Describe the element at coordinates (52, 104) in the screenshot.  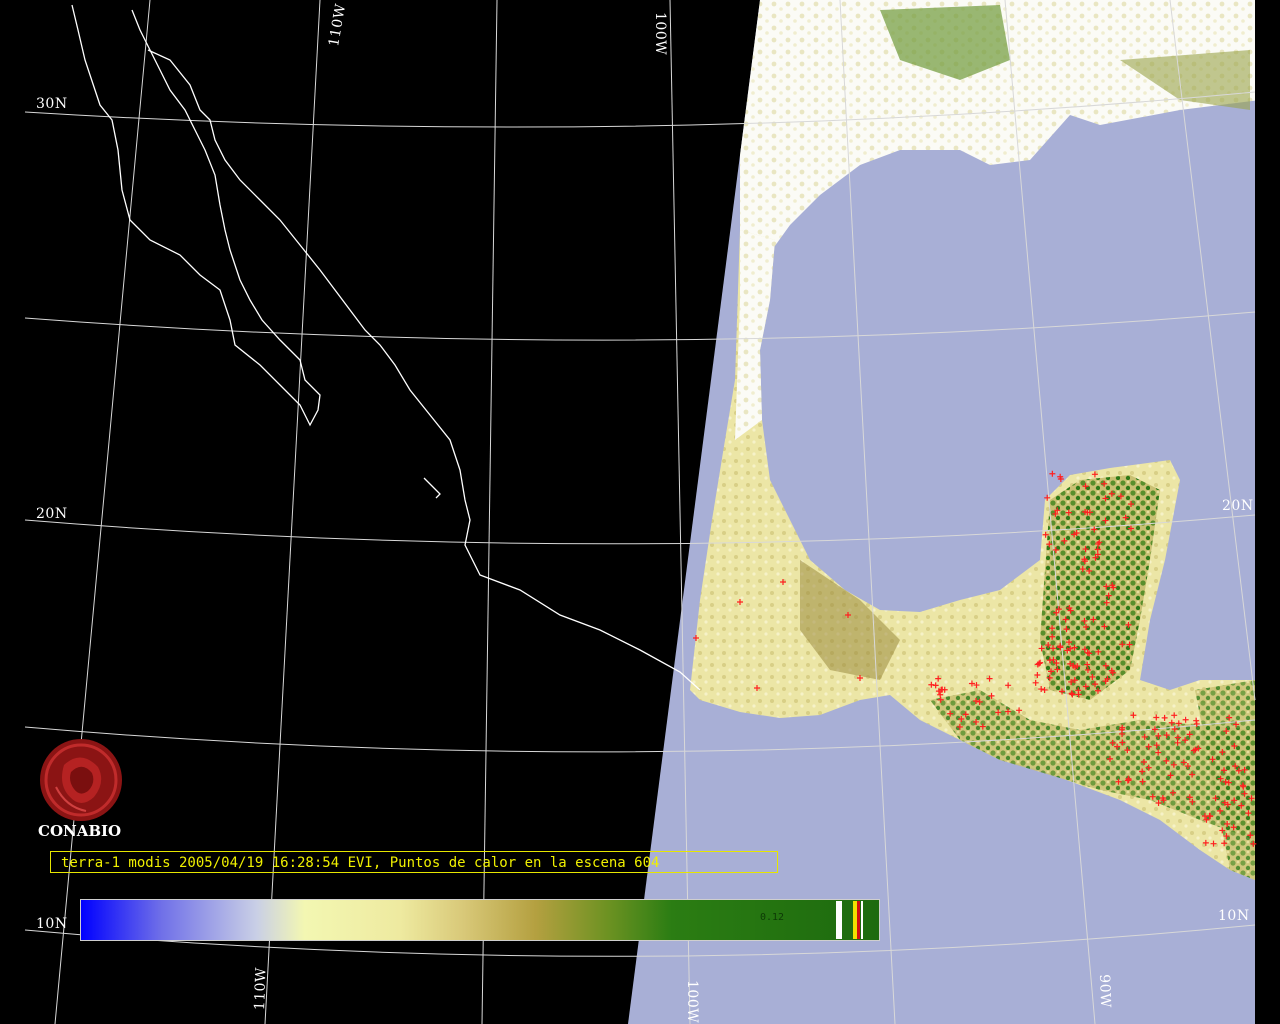
I see `lat-label-30n: 30N` at that location.